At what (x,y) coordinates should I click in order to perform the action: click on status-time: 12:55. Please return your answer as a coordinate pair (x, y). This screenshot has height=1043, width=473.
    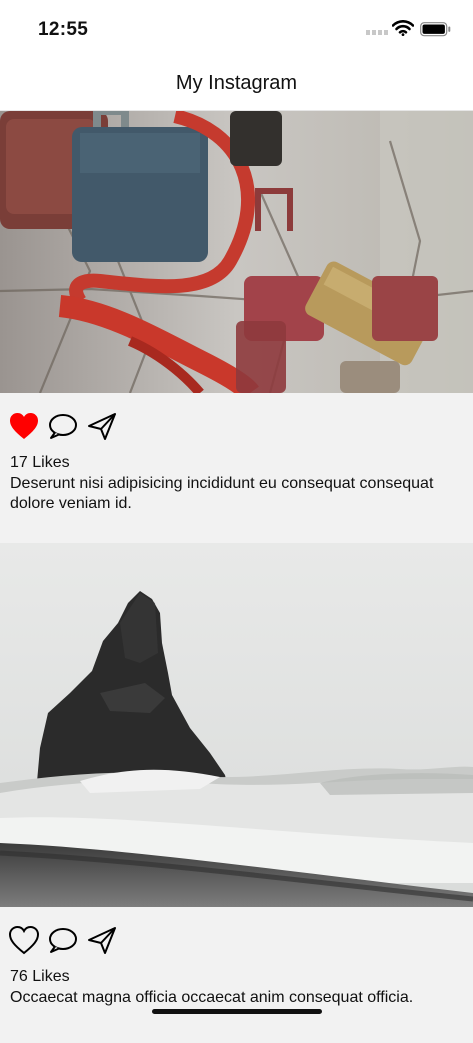
    Looking at the image, I should click on (63, 29).